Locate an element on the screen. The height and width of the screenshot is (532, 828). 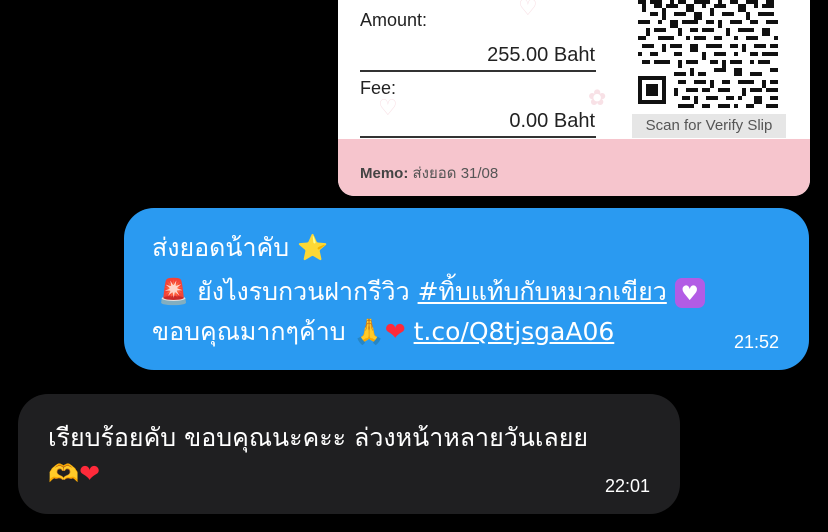
bow-doodle-icon: ✿ is located at coordinates (597, 98).